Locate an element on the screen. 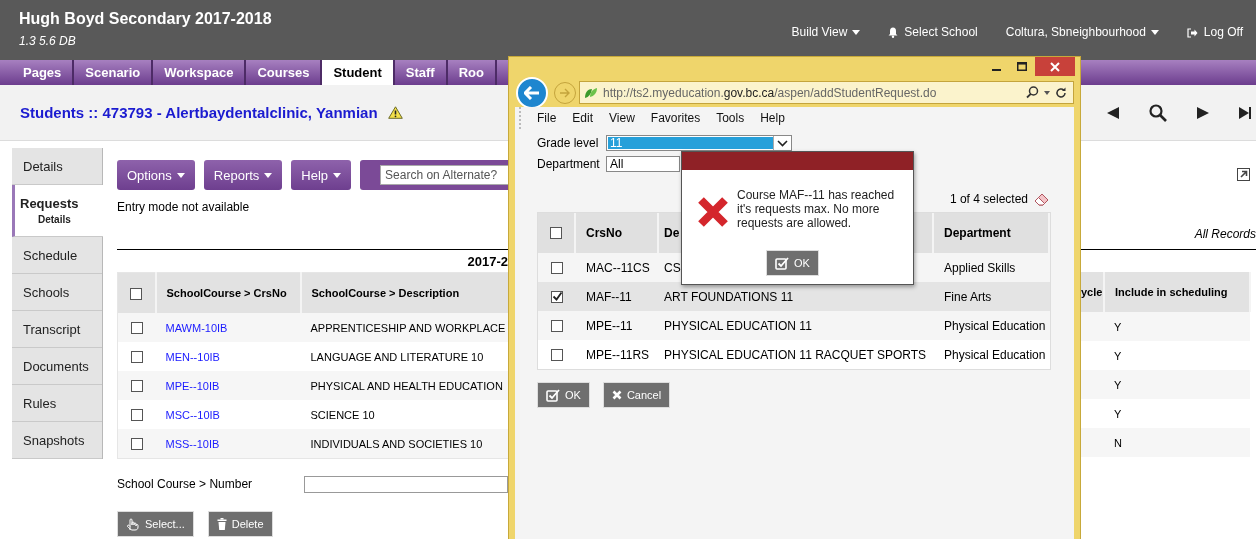  menu-item: File is located at coordinates (547, 118).